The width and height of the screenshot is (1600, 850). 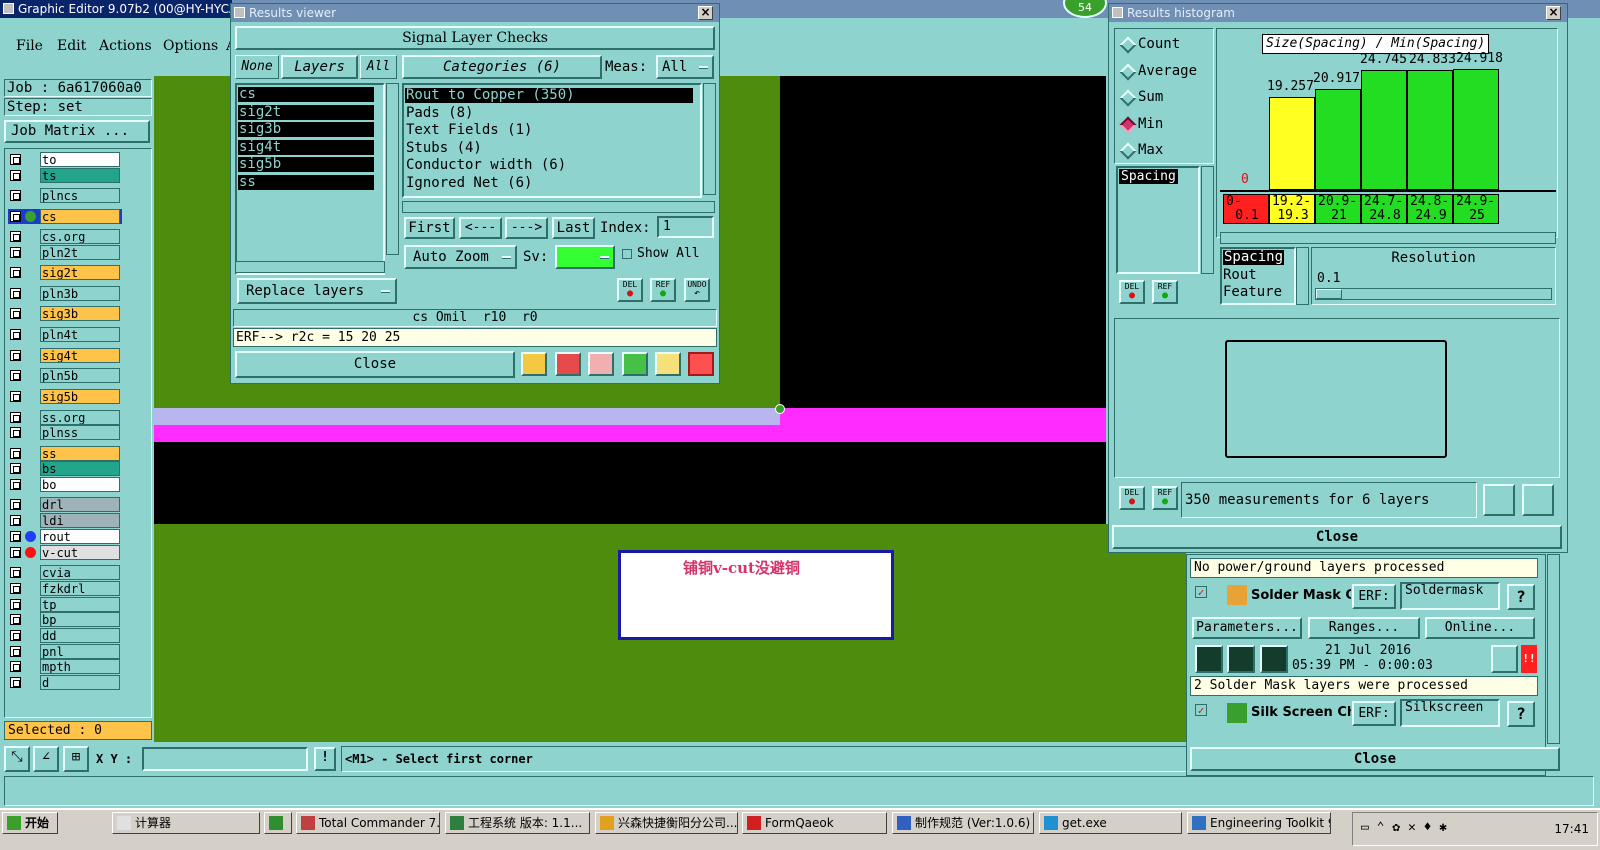 I want to click on histogram-close-button: Close, so click(x=1337, y=537).